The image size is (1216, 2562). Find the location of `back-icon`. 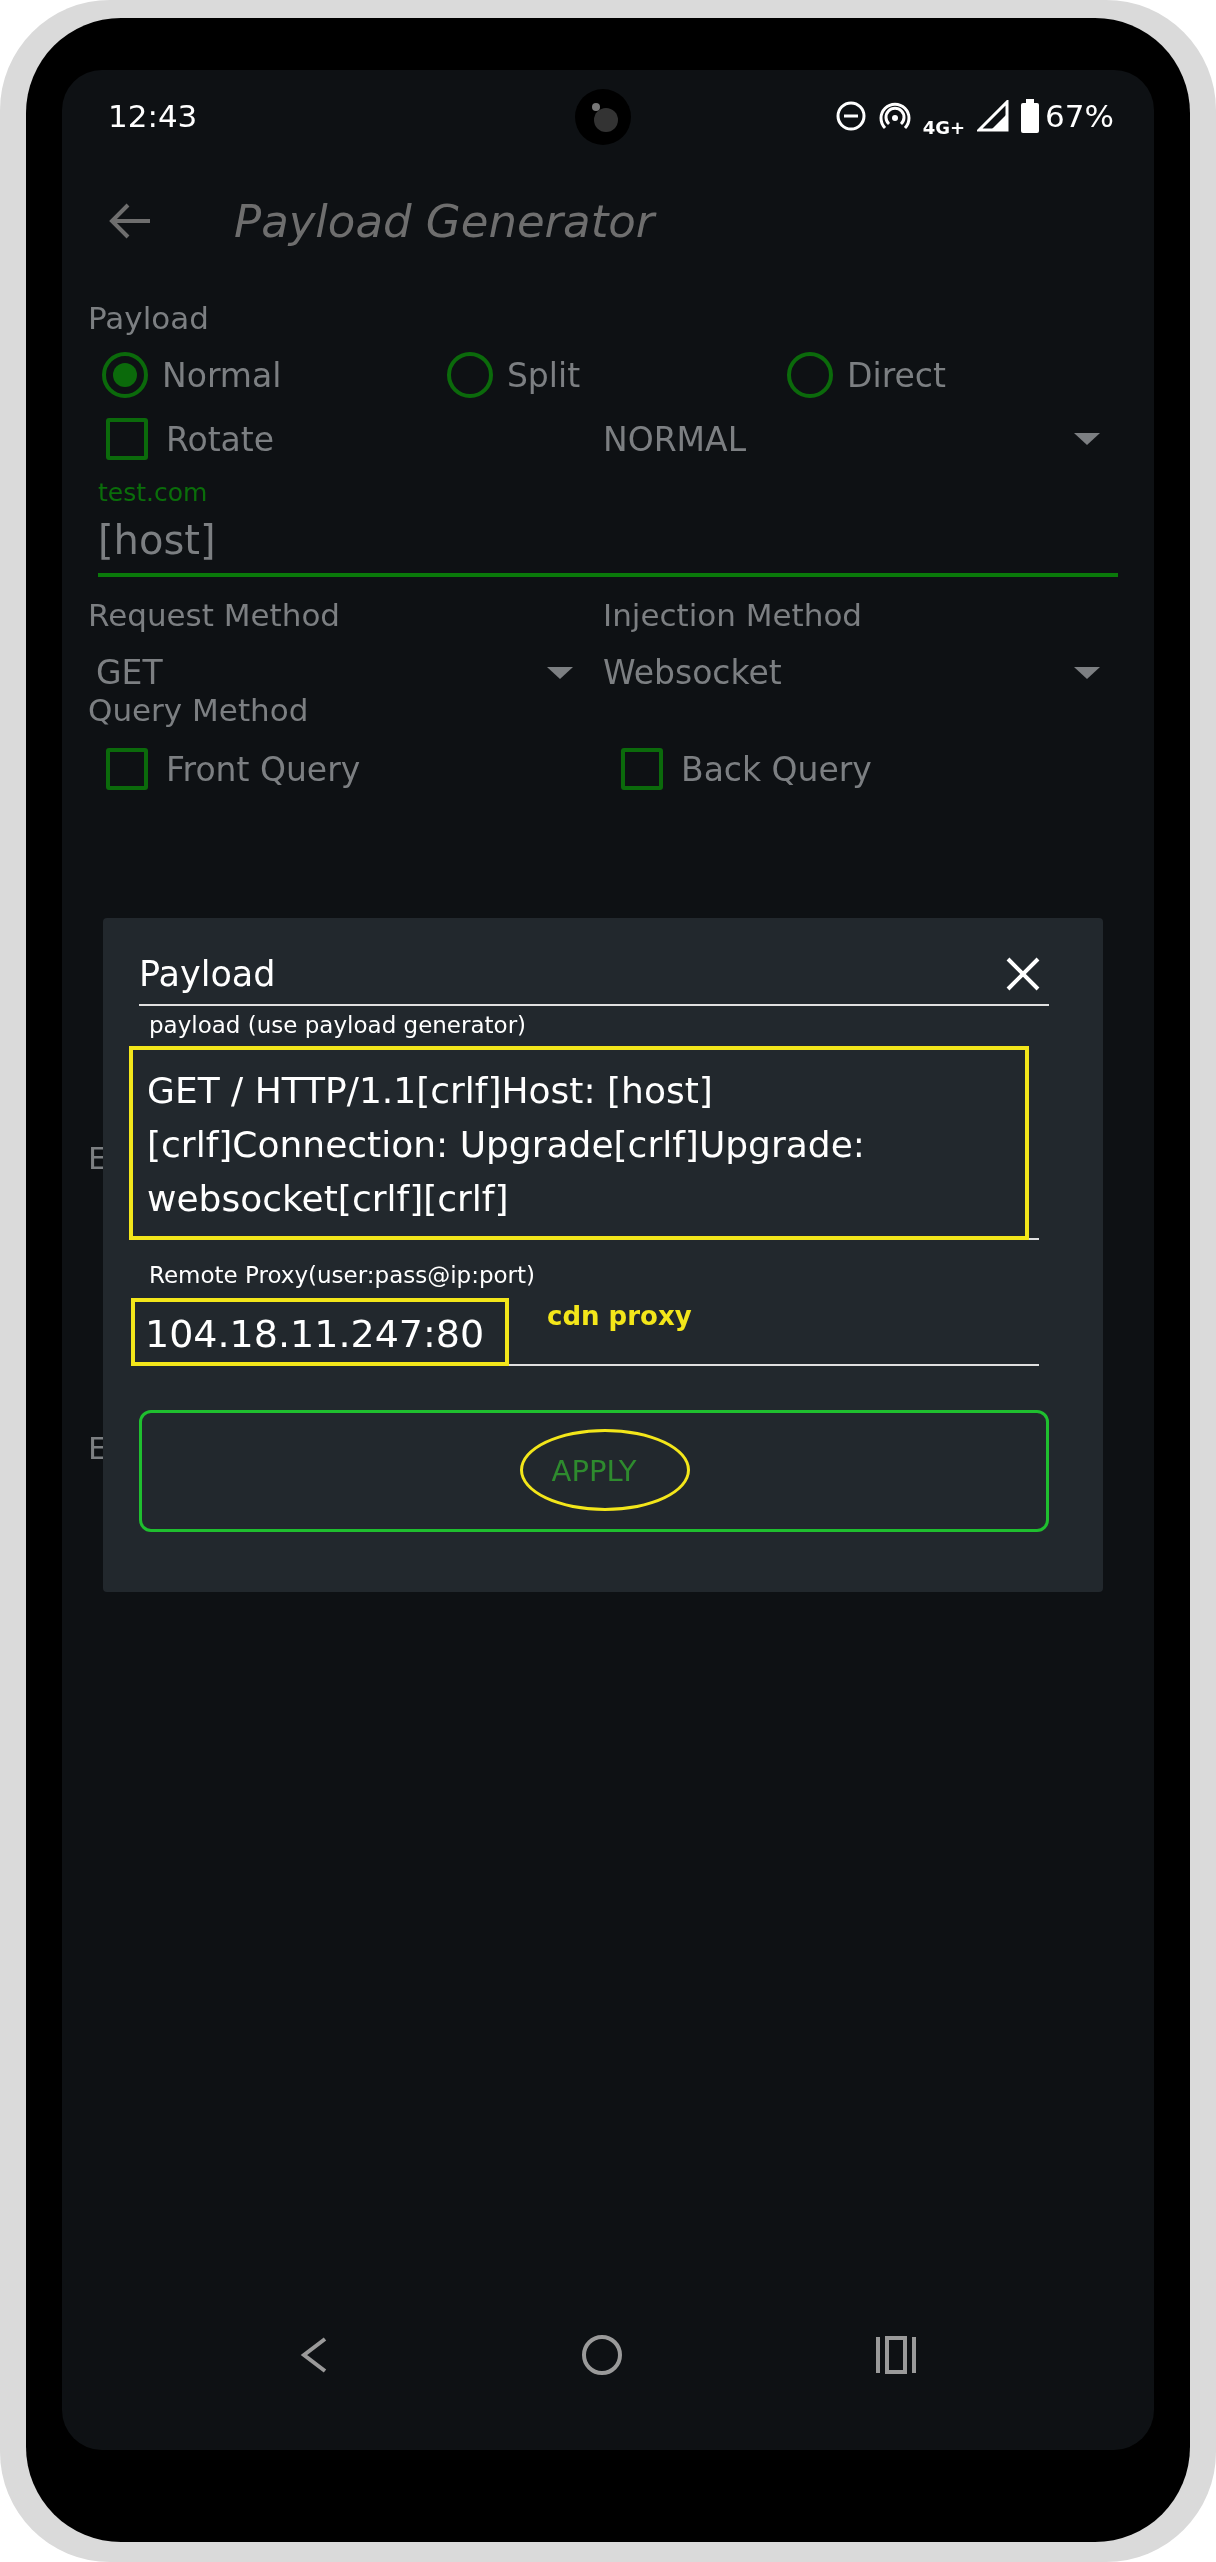

back-icon is located at coordinates (314, 2355).